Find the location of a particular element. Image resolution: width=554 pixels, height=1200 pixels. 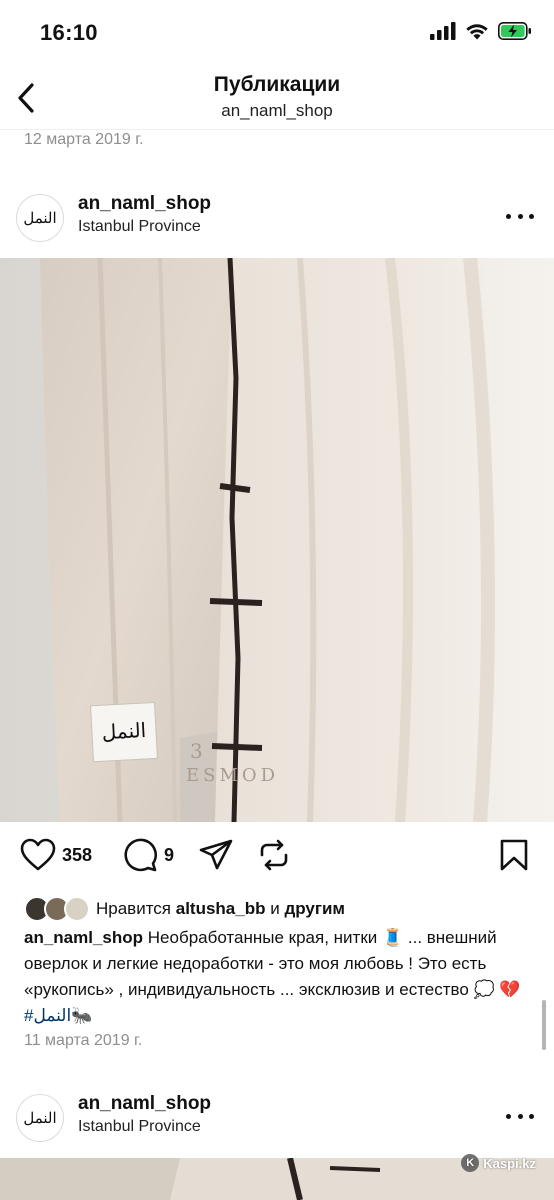

post-action-bar: 358 9 is located at coordinates (277, 857).